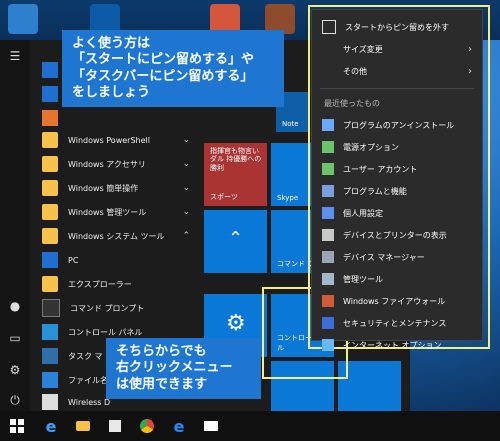 The image size is (500, 441). What do you see at coordinates (15, 338) in the screenshot?
I see `documents-icon: ▭` at bounding box center [15, 338].